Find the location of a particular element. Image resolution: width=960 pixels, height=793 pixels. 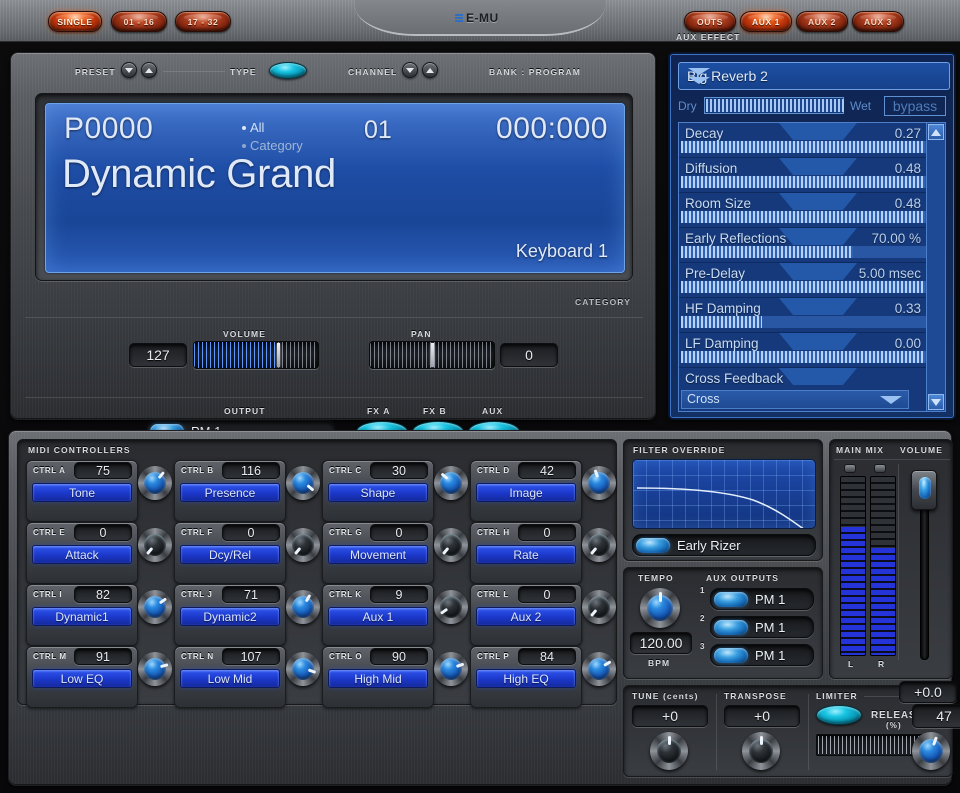

dry-wet-bar is located at coordinates (774, 105).